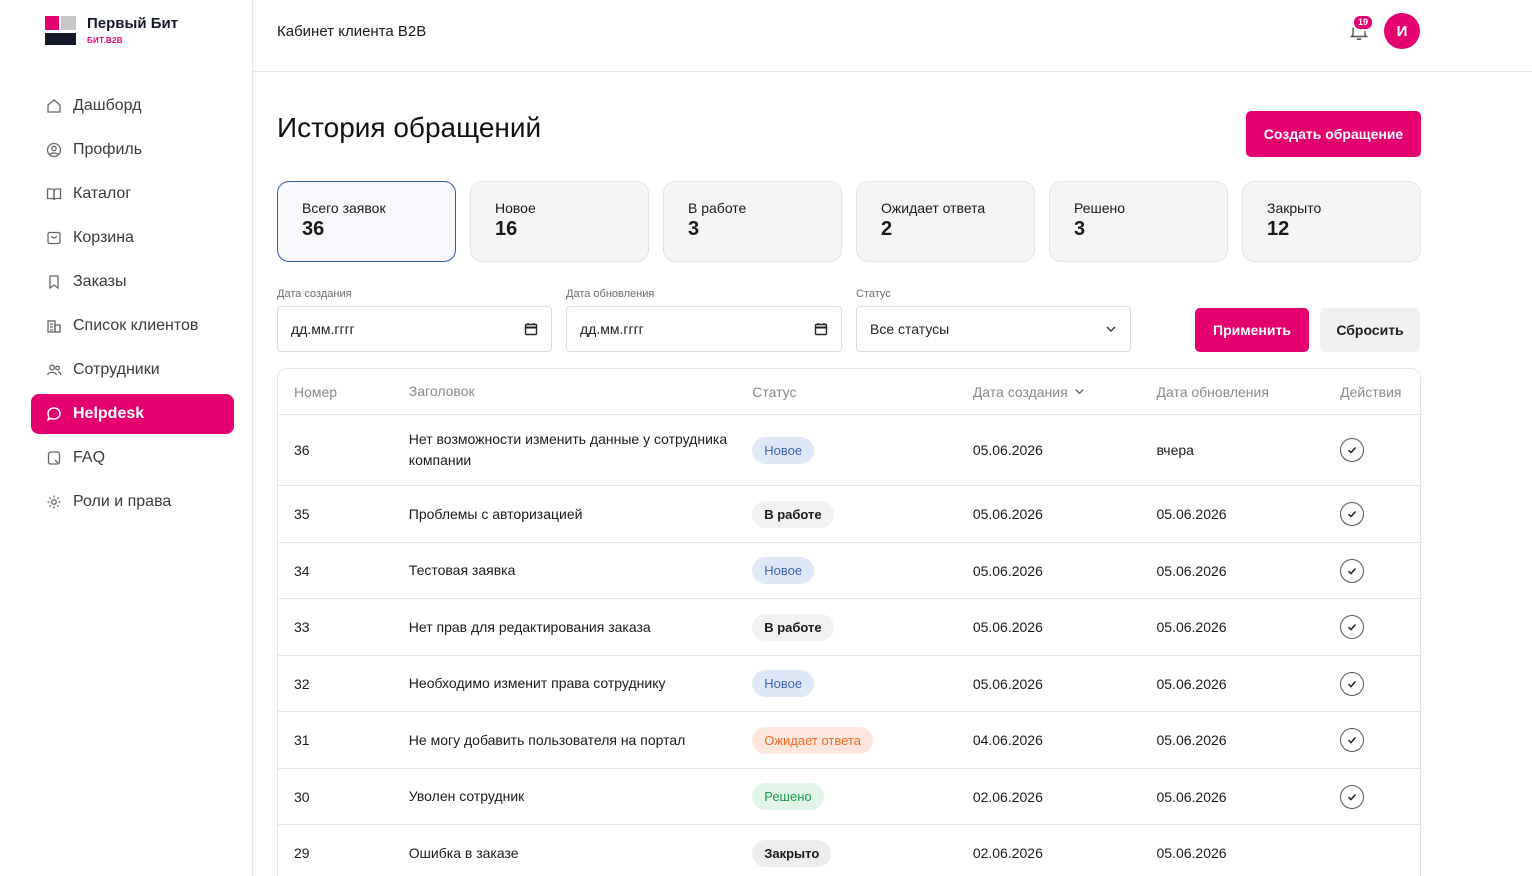  I want to click on stat-card-total: Всего заявок 36, so click(366, 221).